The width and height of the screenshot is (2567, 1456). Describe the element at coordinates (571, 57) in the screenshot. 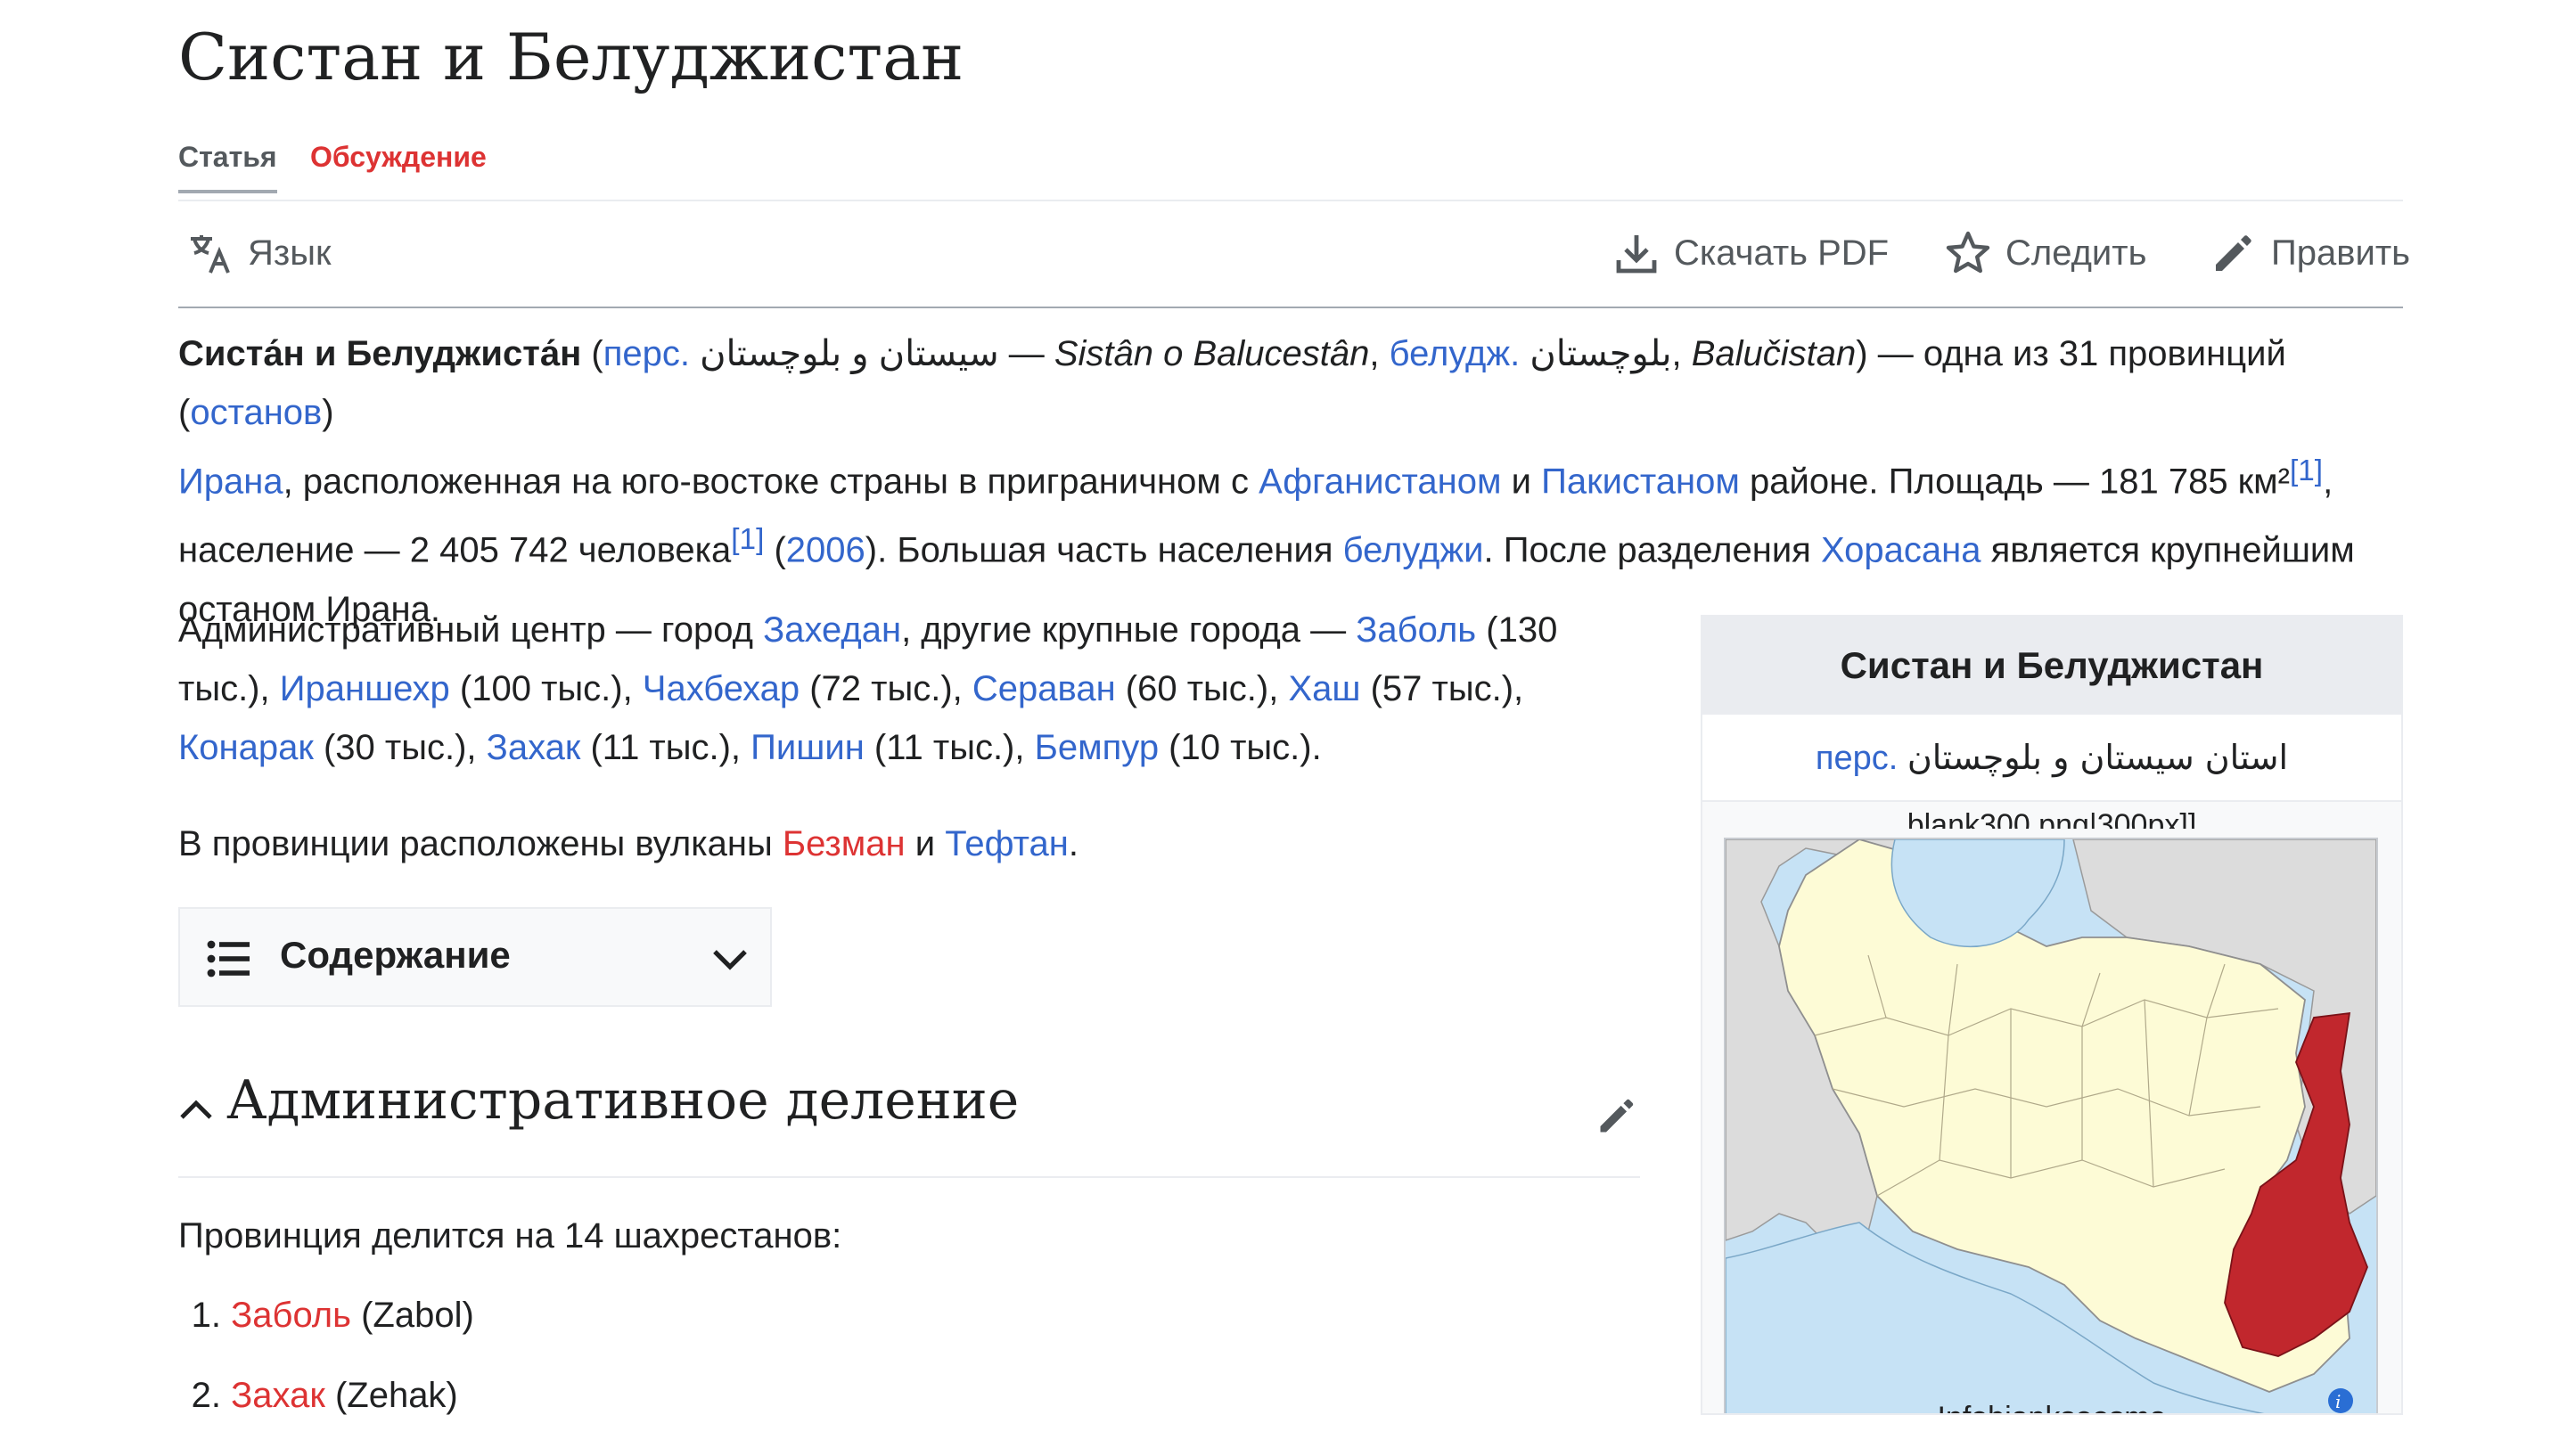

I see `page-title: Систан и Белуджистан` at that location.